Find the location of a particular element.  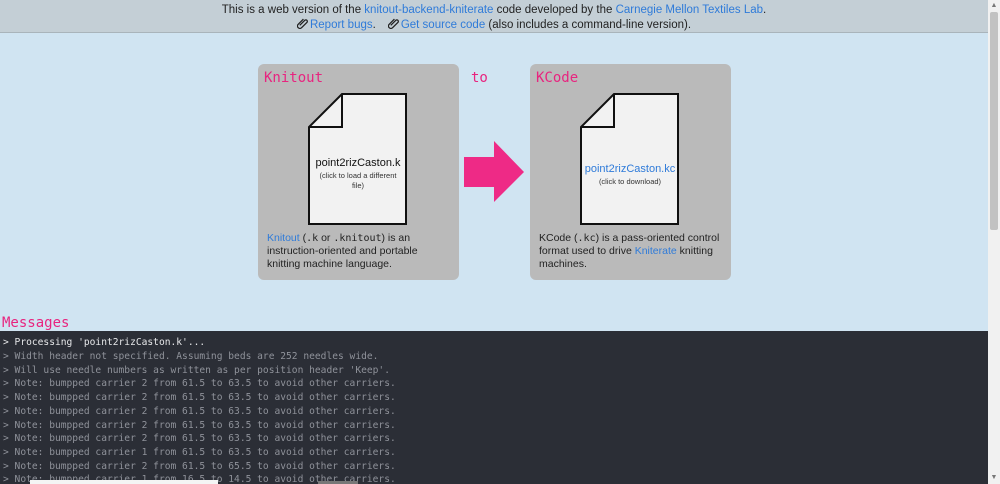

knitout-backend-link: knitout-backend-kniterate is located at coordinates (428, 10).